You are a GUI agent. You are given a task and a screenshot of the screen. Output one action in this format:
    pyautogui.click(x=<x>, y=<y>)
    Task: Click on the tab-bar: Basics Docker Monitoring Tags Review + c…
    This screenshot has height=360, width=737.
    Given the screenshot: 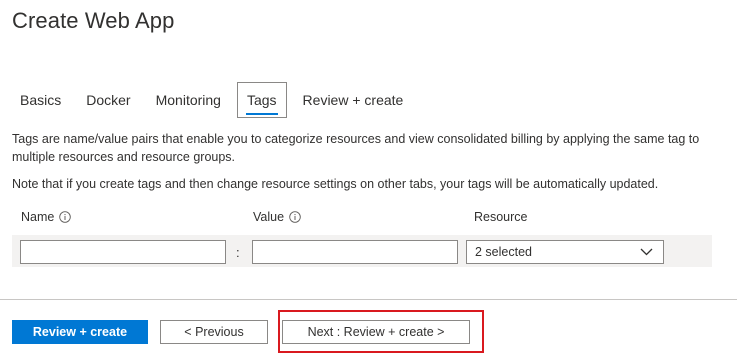 What is the action you would take?
    pyautogui.click(x=215, y=100)
    